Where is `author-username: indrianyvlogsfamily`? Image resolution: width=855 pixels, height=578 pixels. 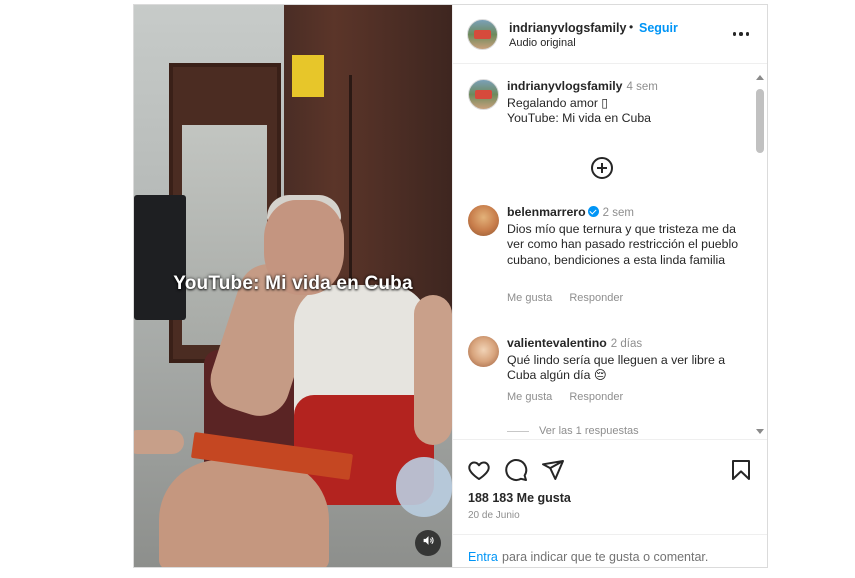 author-username: indrianyvlogsfamily is located at coordinates (567, 28).